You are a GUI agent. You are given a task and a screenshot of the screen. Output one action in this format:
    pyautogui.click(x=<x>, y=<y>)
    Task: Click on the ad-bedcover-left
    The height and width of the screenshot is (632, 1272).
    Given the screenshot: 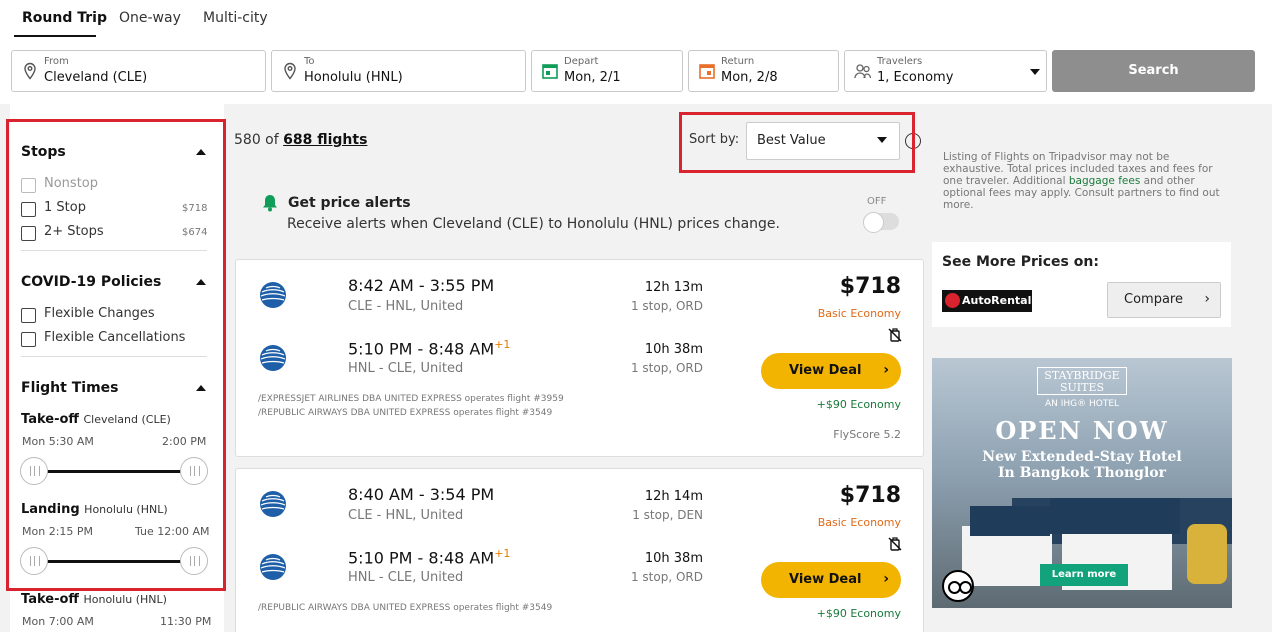 What is the action you would take?
    pyautogui.click(x=1010, y=521)
    